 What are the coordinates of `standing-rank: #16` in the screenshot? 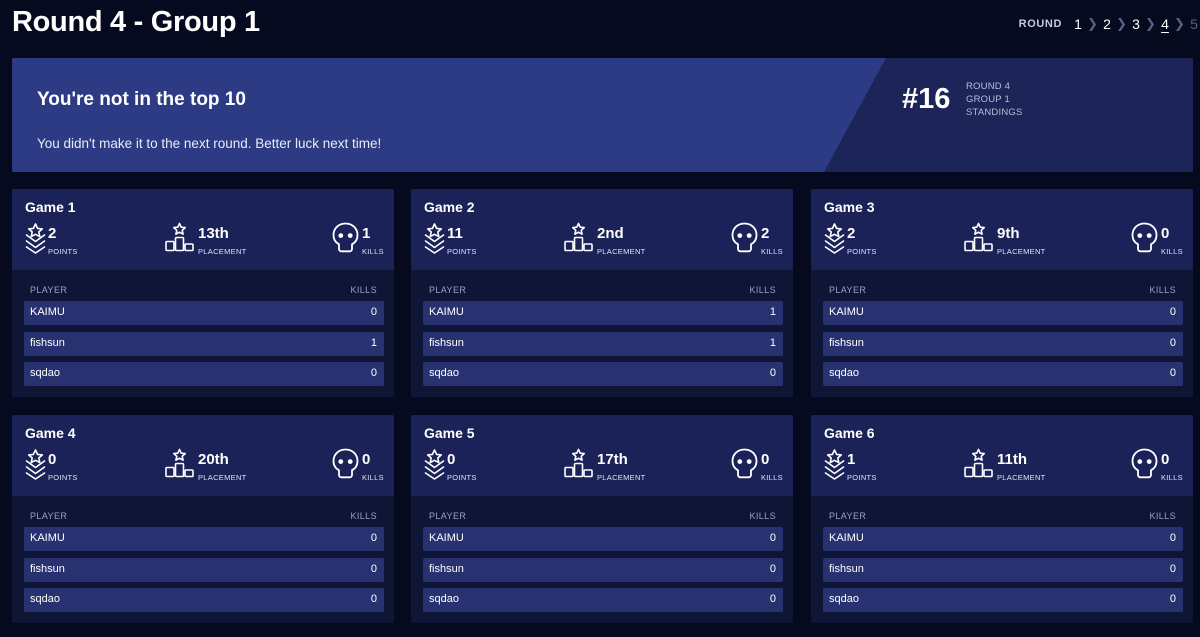 It's located at (926, 99).